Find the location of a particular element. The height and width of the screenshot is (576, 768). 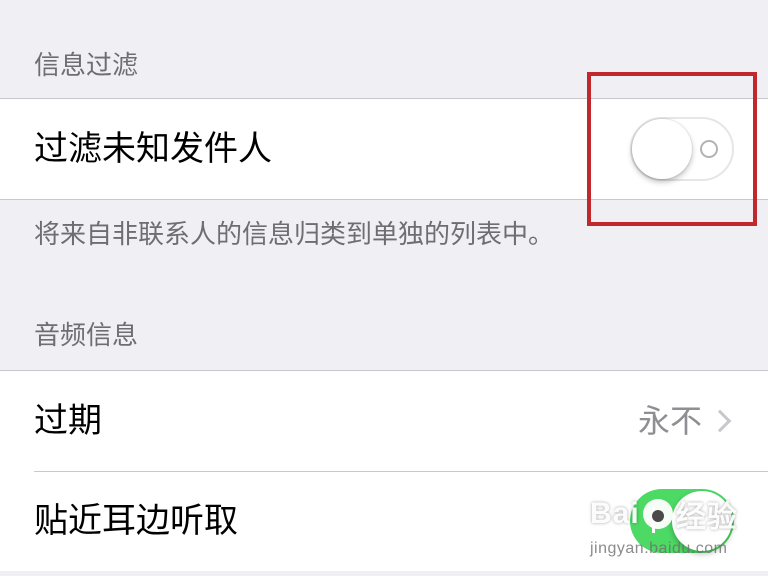

watermark-brand-left: Bai is located at coordinates (615, 513).